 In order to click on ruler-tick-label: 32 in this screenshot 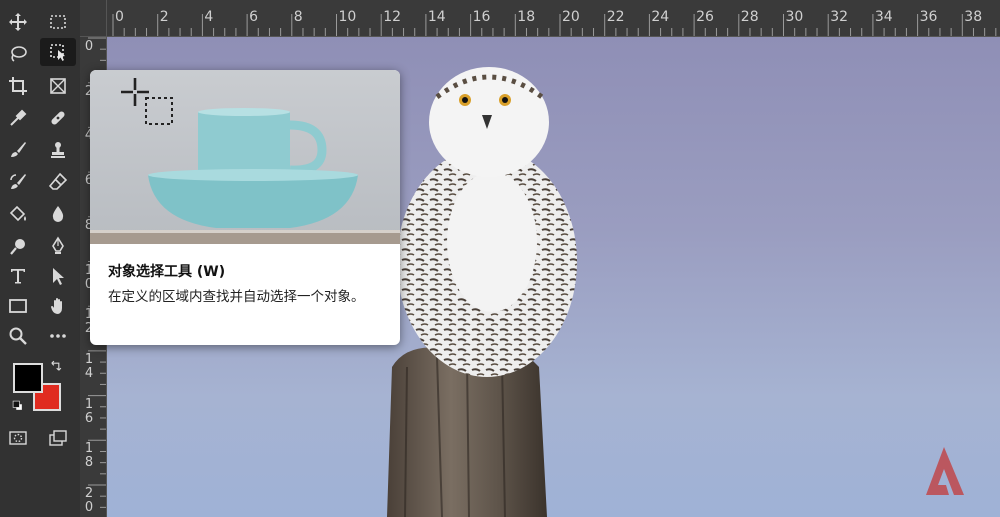, I will do `click(839, 17)`.